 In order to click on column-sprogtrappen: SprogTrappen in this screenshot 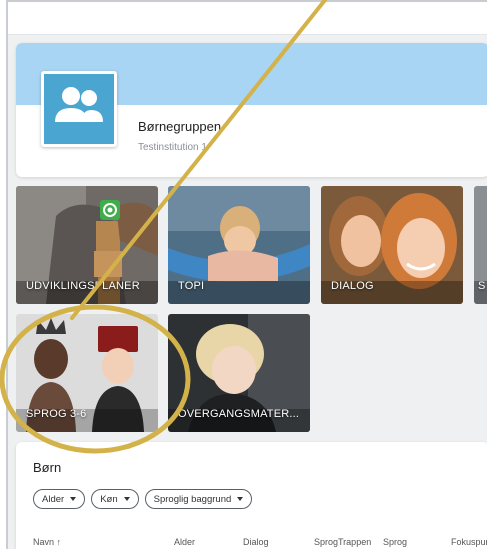, I will do `click(342, 542)`.